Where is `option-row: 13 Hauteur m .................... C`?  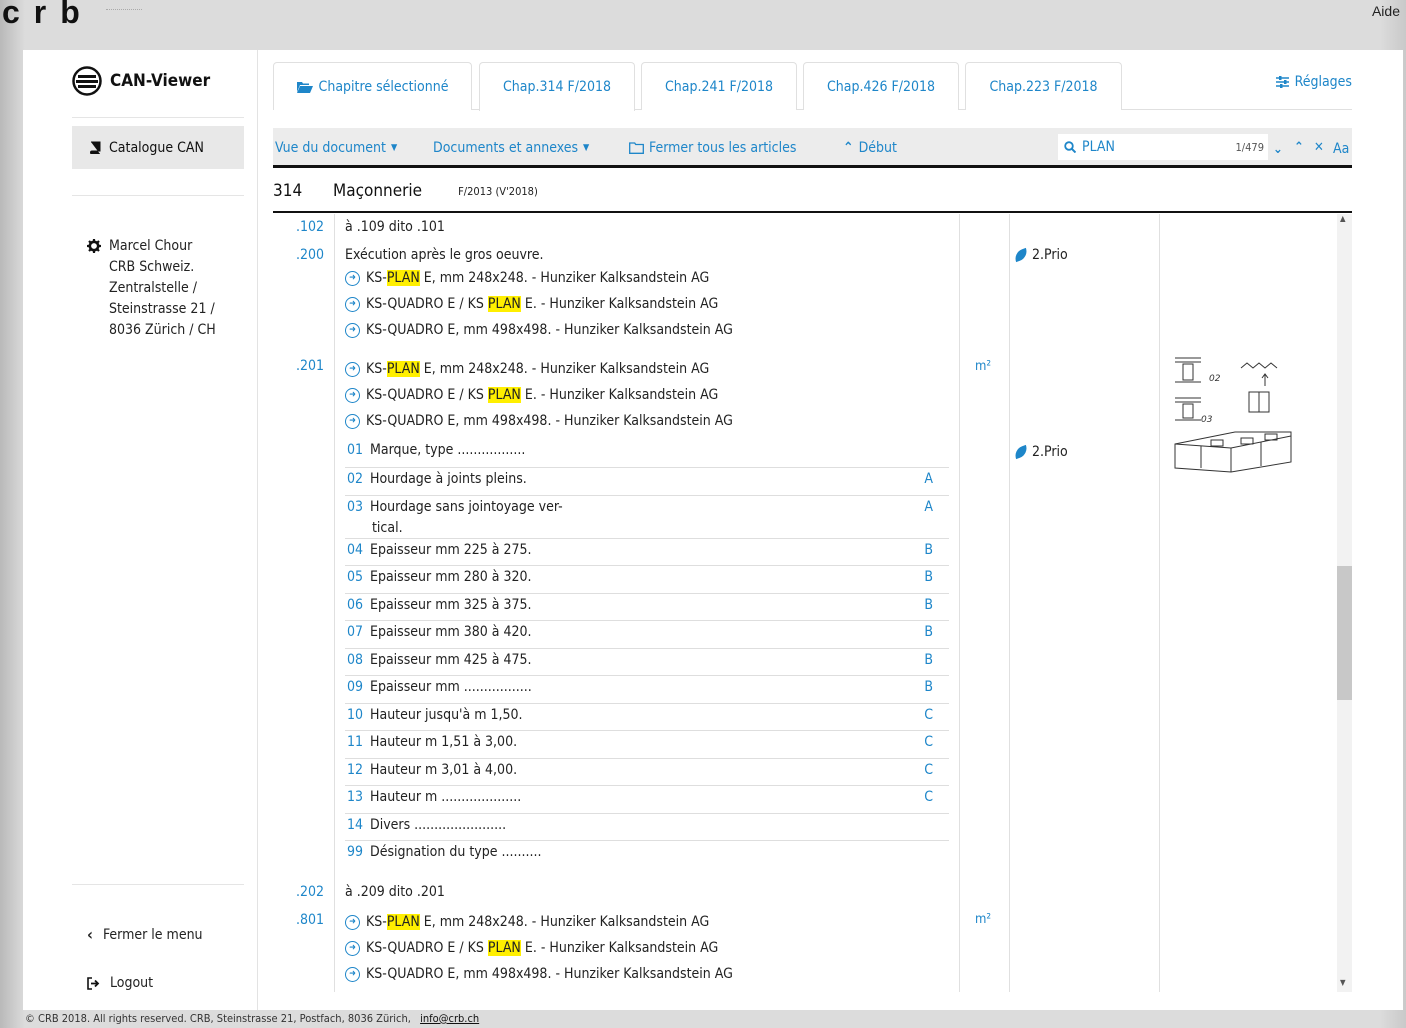
option-row: 13 Hauteur m .................... C is located at coordinates (647, 800).